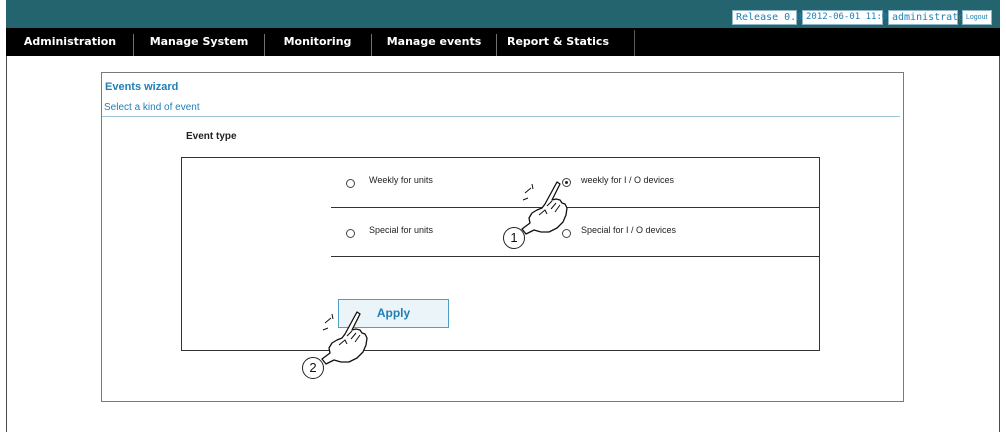 The image size is (1006, 432). Describe the element at coordinates (211, 136) in the screenshot. I see `event-type-label: Event type` at that location.